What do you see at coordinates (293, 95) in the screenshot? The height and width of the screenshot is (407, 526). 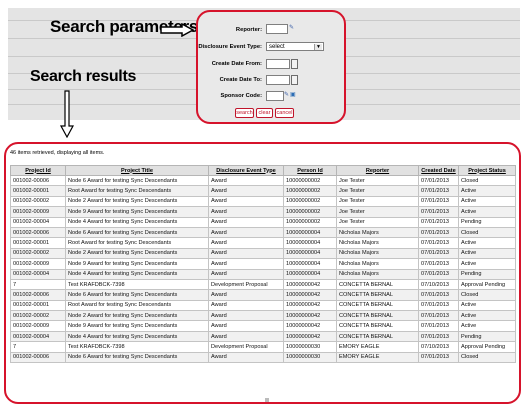 I see `direct-inquiry-icon: ▣` at bounding box center [293, 95].